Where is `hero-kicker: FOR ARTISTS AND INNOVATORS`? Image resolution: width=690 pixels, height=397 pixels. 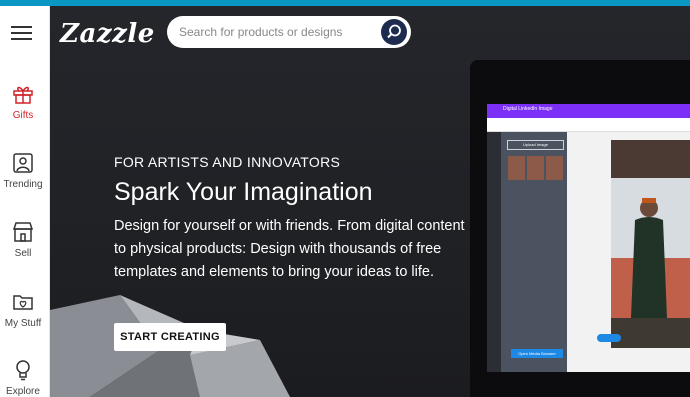
hero-kicker: FOR ARTISTS AND INNOVATORS is located at coordinates (227, 162).